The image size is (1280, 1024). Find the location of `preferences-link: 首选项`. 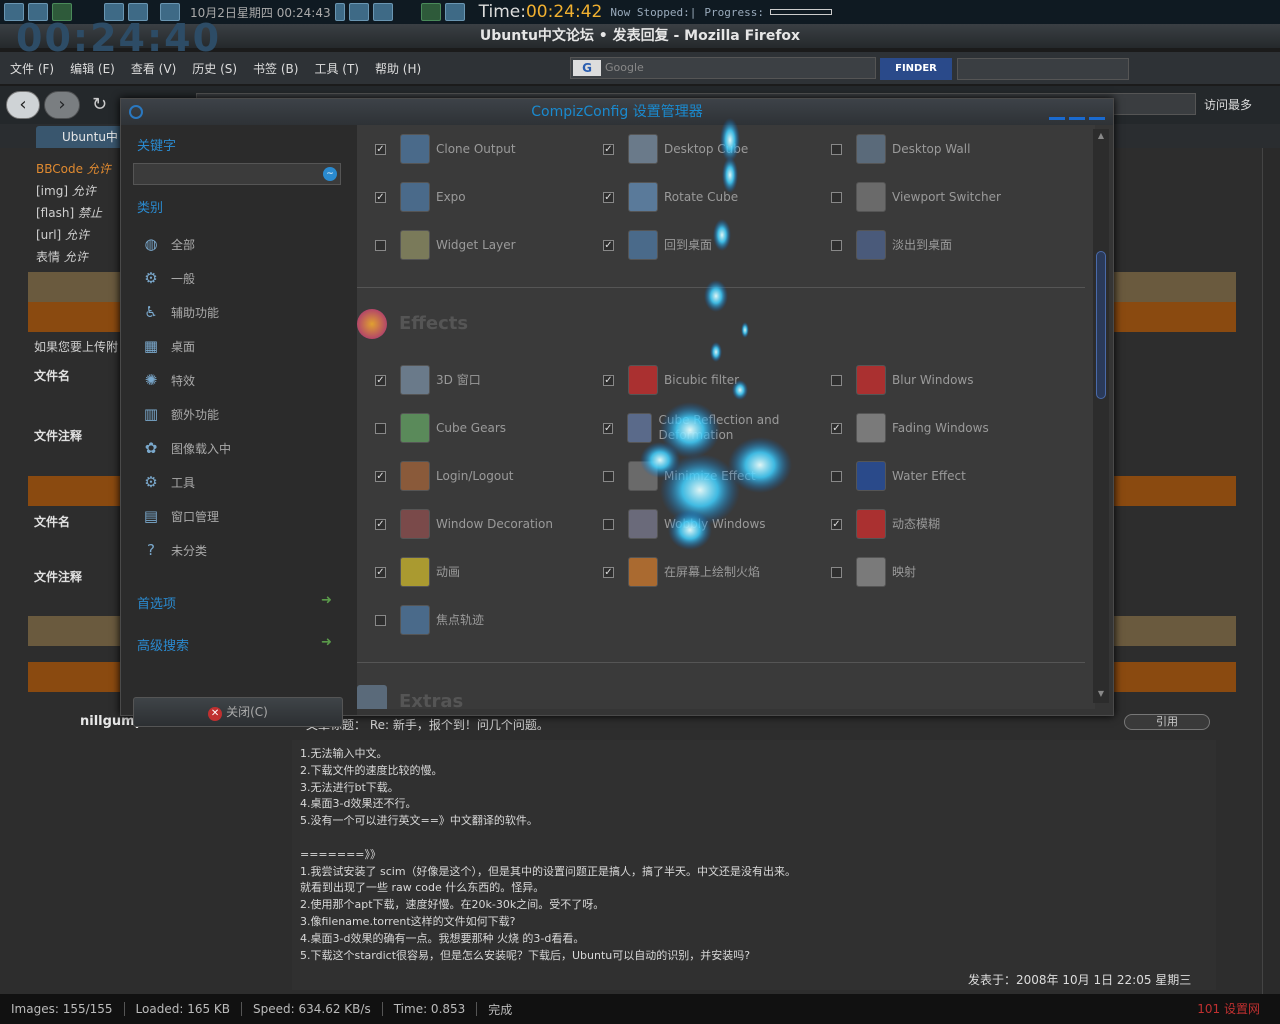

preferences-link: 首选项 is located at coordinates (156, 602).